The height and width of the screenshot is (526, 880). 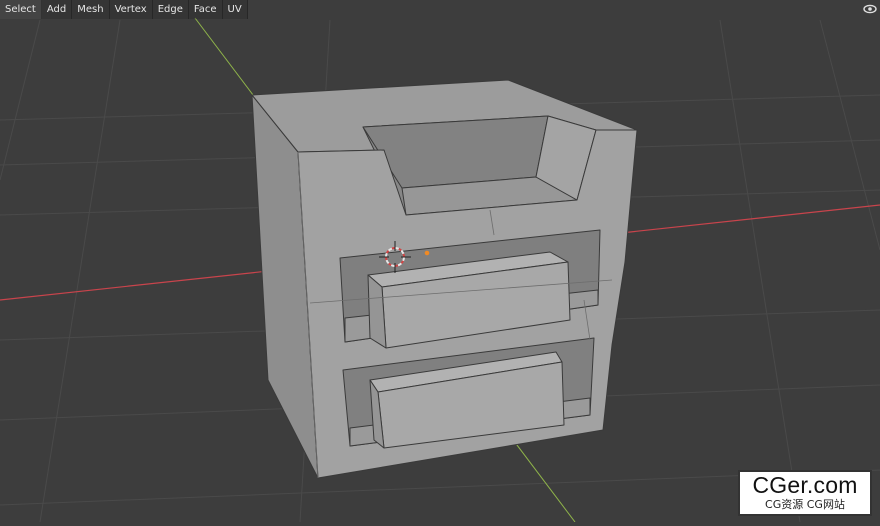 I want to click on menu-vertex: Vertex, so click(x=131, y=9).